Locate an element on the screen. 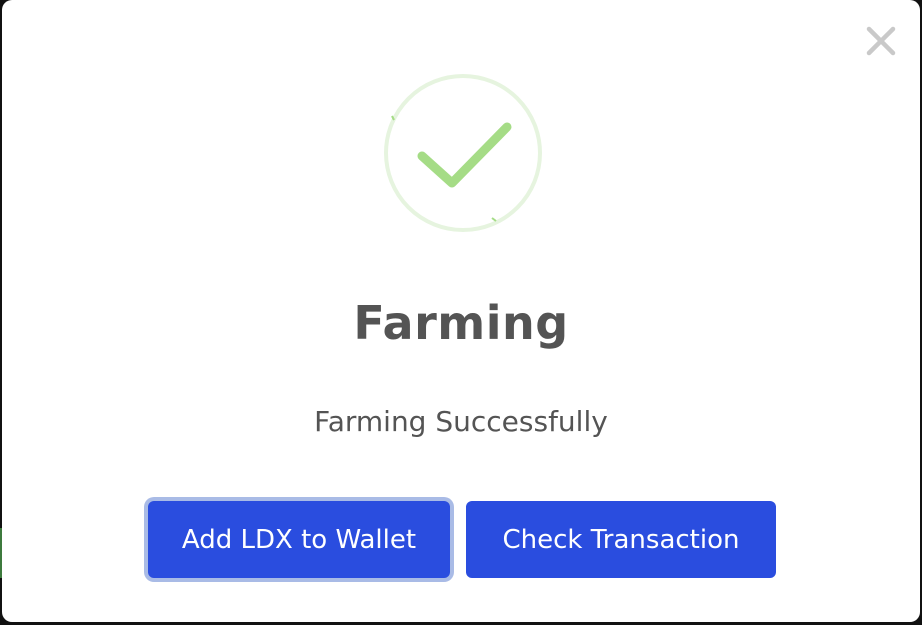 The width and height of the screenshot is (922, 625). dialog-message: Farming Successfully is located at coordinates (461, 421).